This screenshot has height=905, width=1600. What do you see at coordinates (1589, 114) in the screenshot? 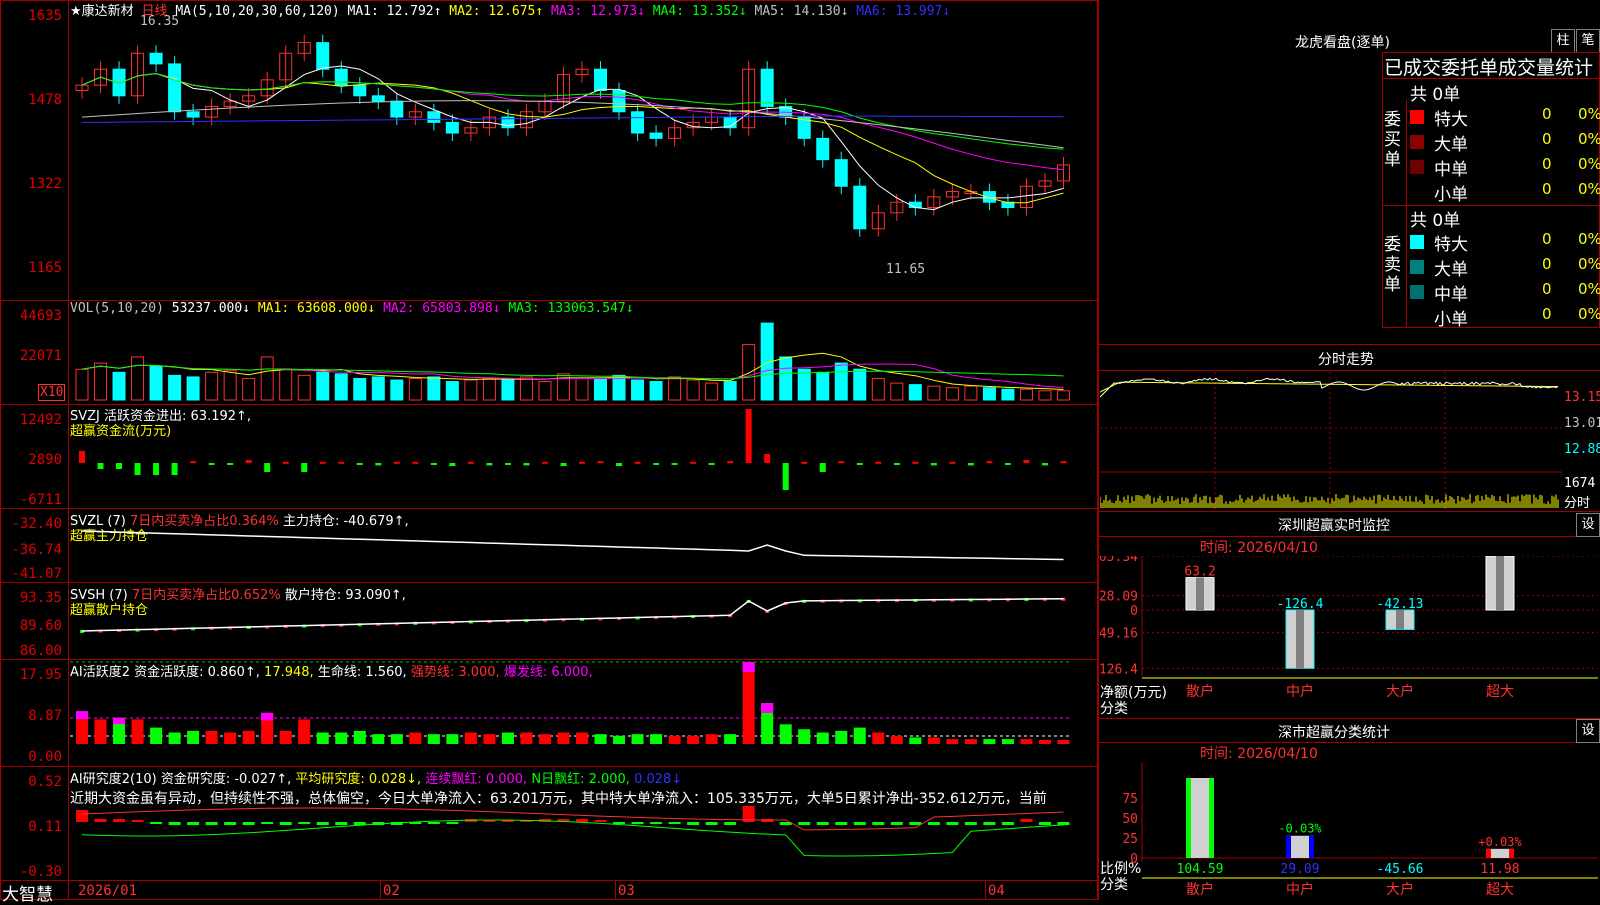
I see `buy-row-pct: 0%` at bounding box center [1589, 114].